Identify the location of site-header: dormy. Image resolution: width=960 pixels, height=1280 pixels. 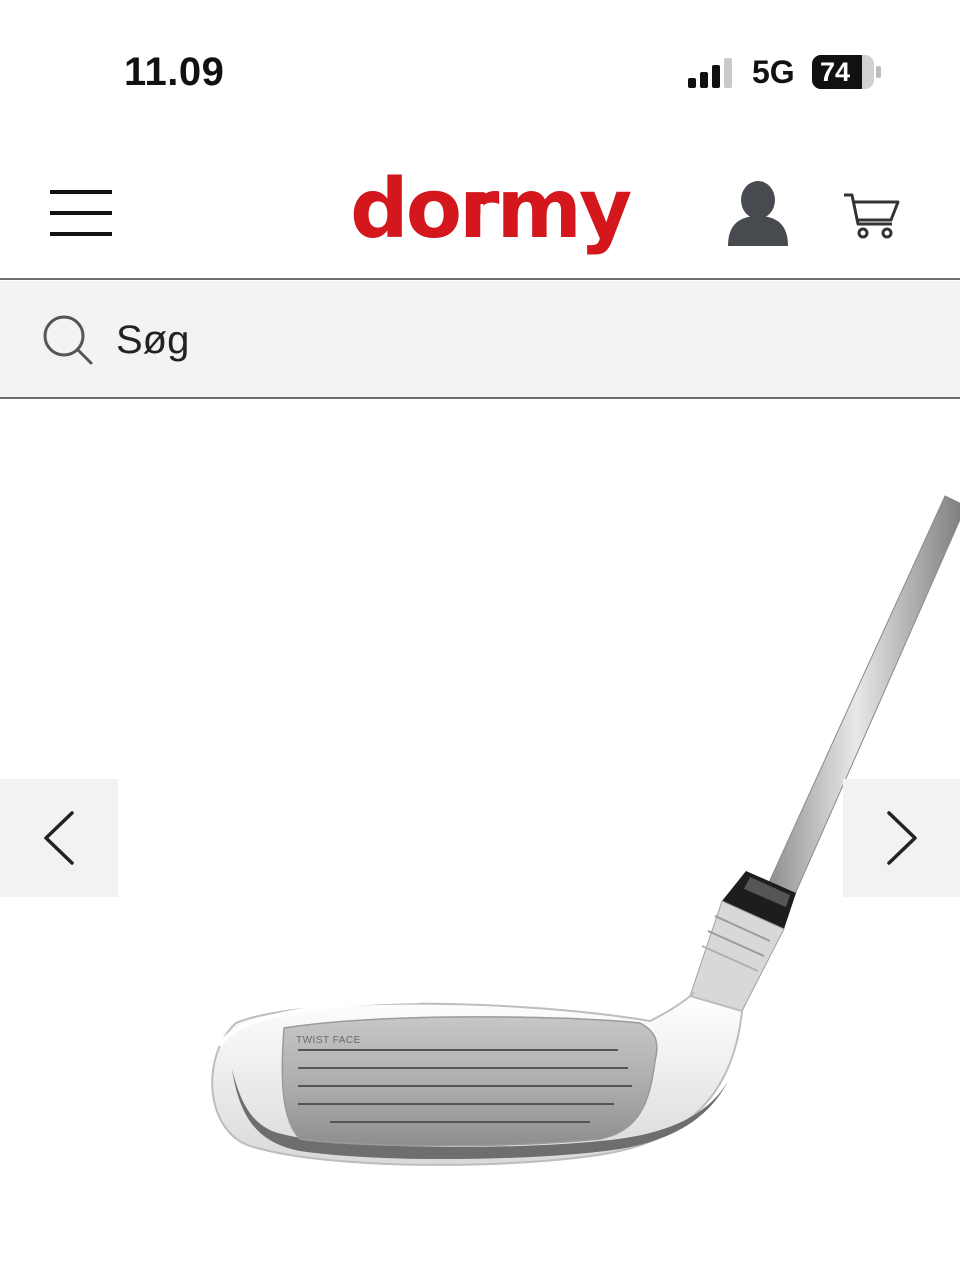
(480, 210).